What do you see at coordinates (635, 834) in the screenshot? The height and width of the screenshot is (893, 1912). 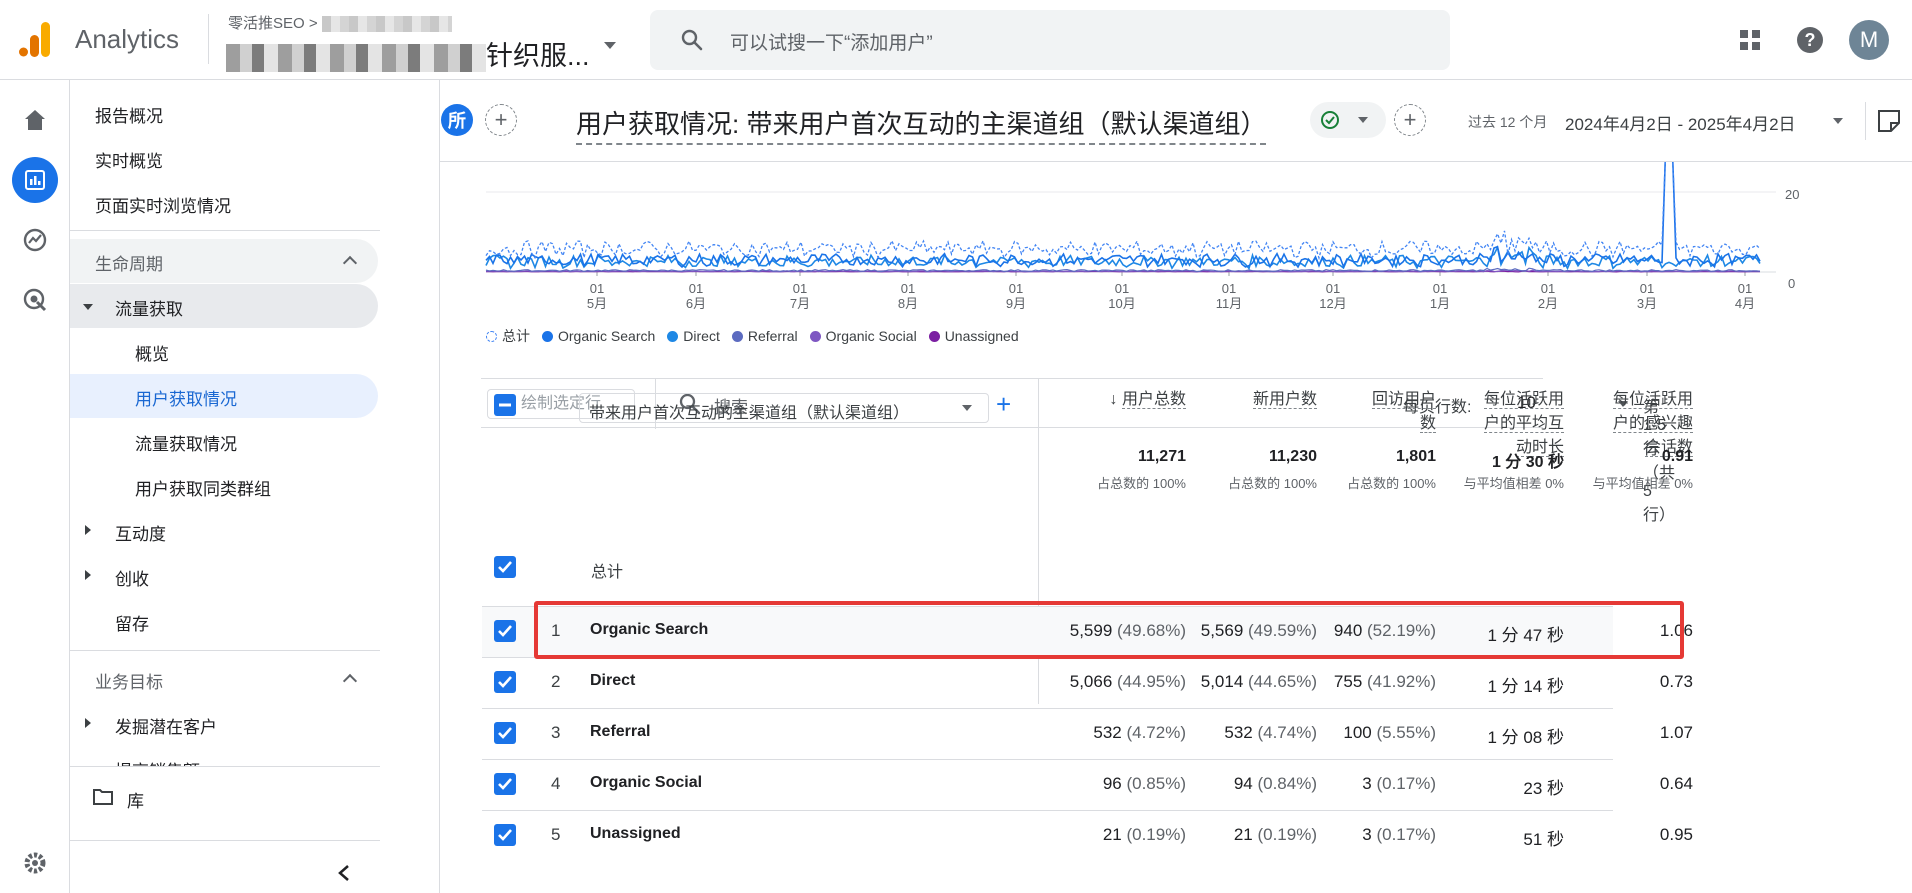 I see `row-channel-name: Unassigned` at bounding box center [635, 834].